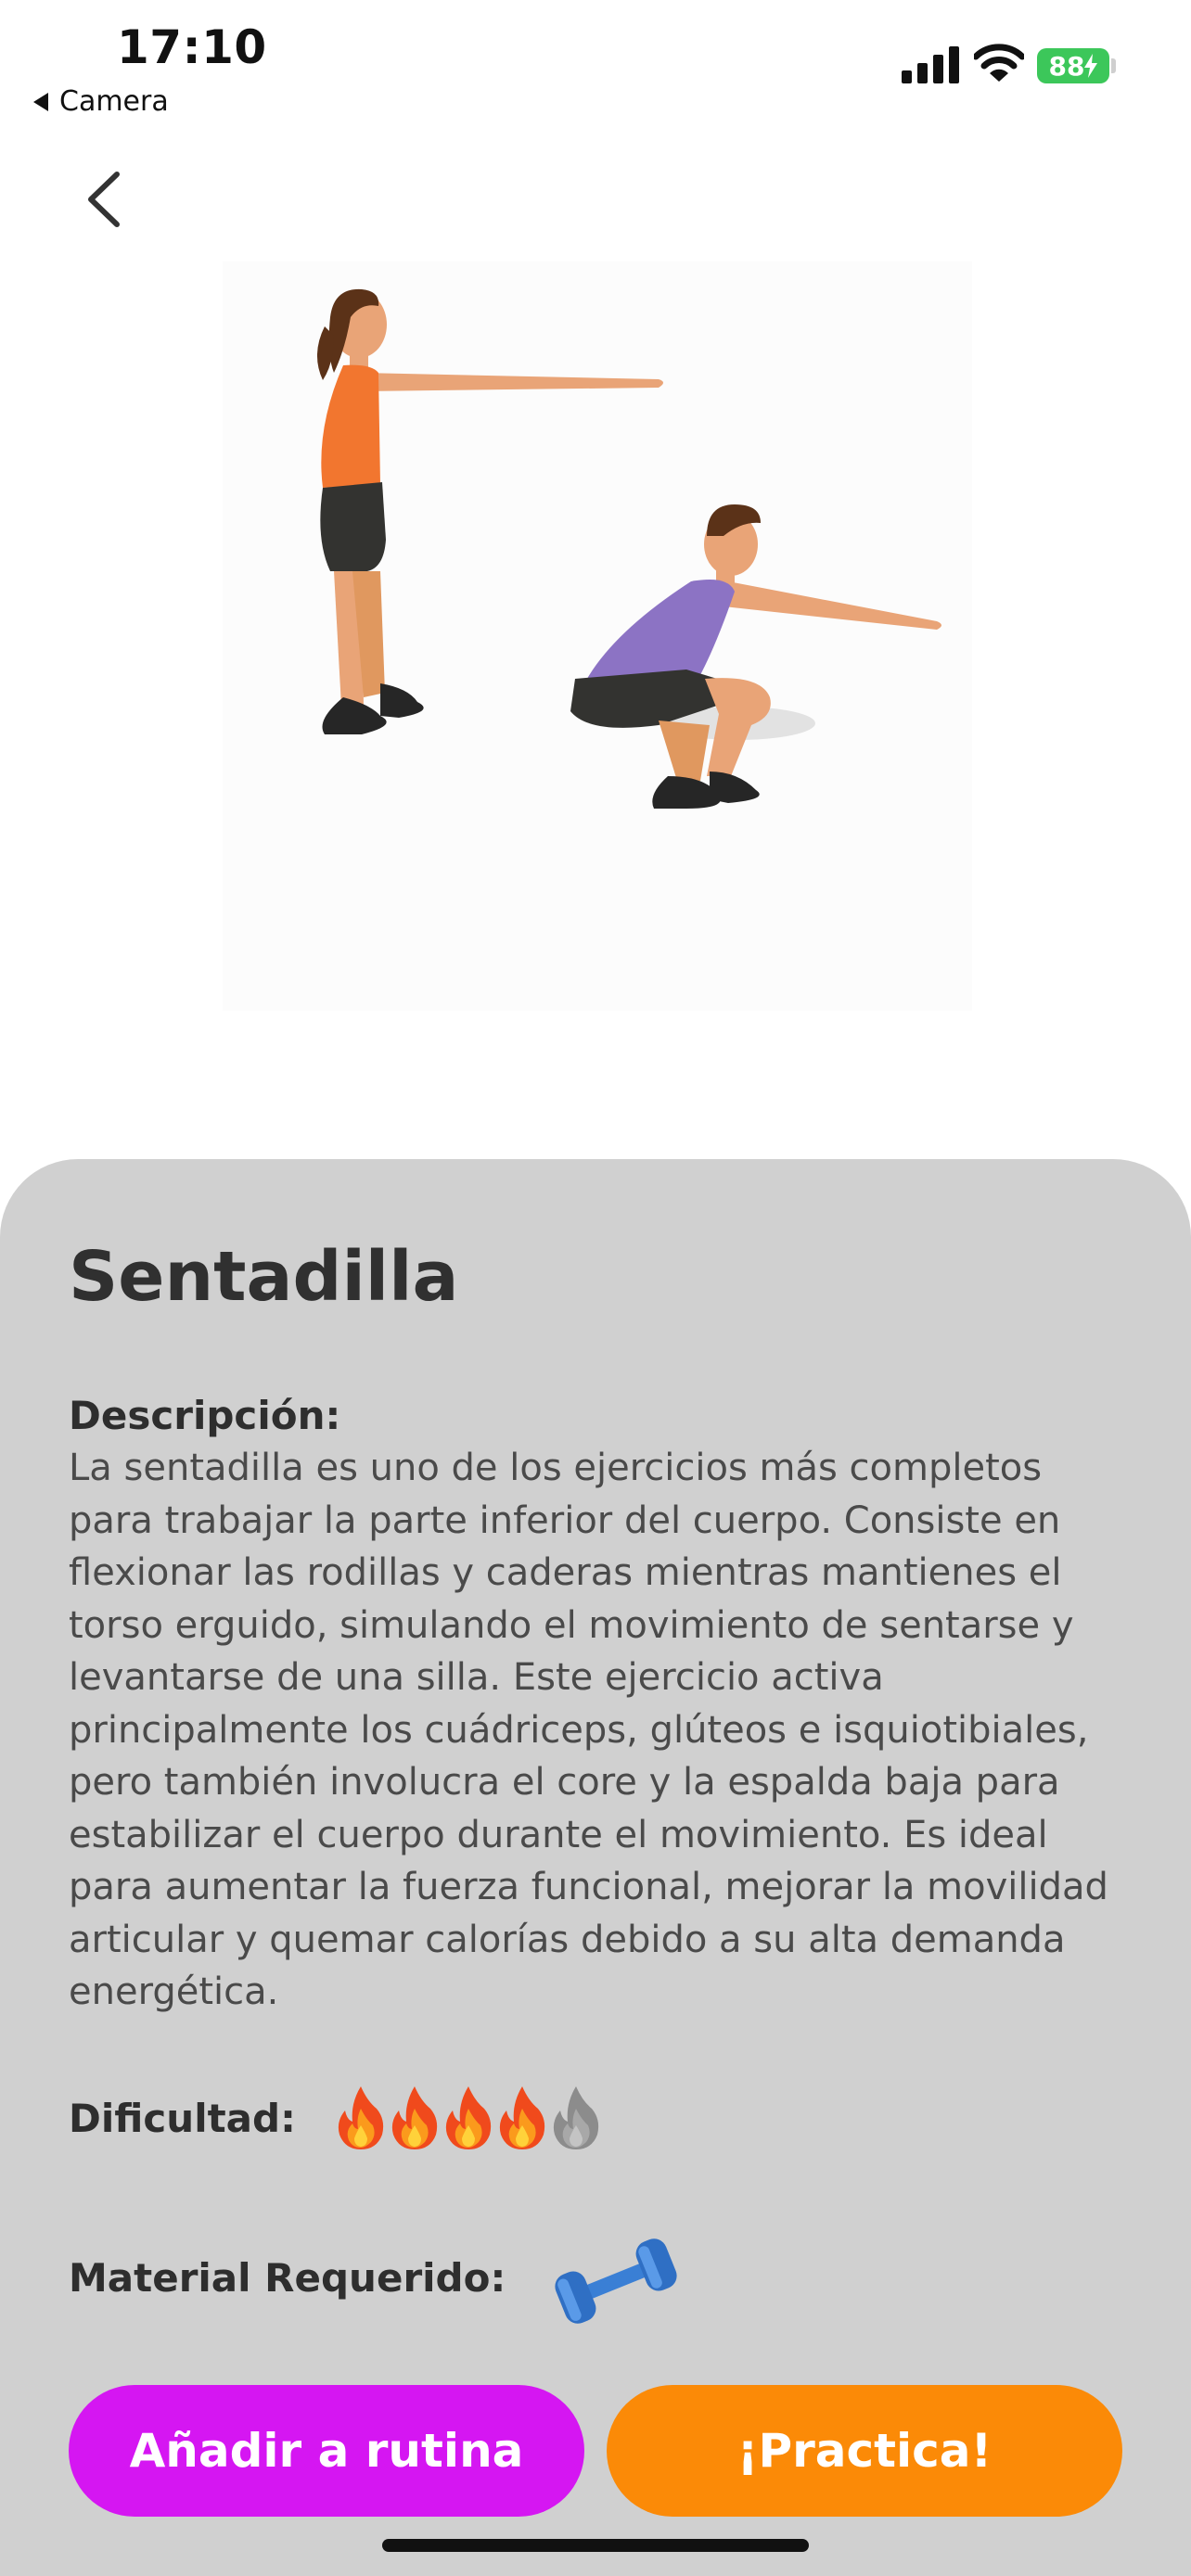  What do you see at coordinates (192, 47) in the screenshot?
I see `status-time: 17:10` at bounding box center [192, 47].